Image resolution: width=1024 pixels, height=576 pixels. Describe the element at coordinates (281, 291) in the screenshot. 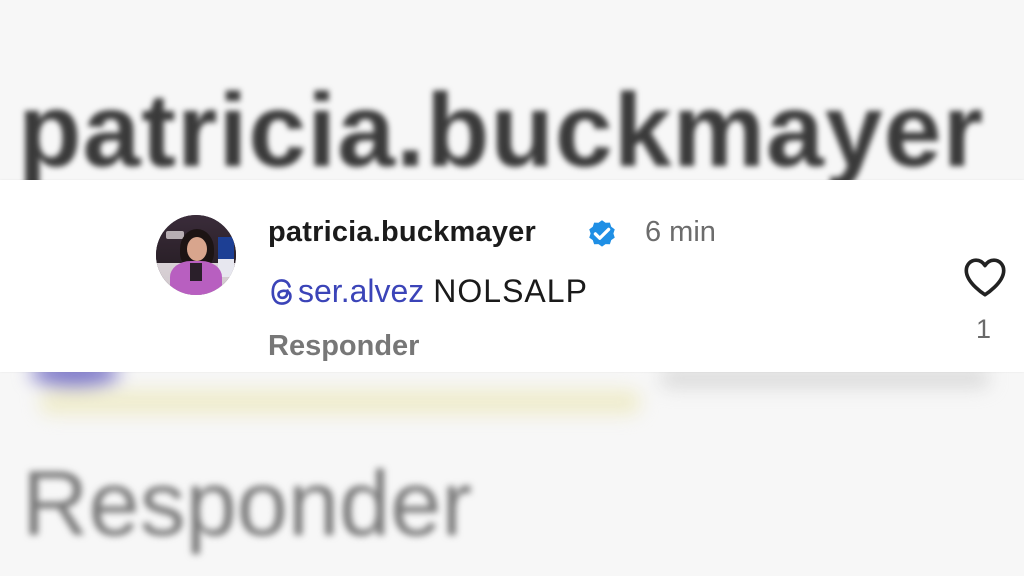

I see `threads-icon` at that location.